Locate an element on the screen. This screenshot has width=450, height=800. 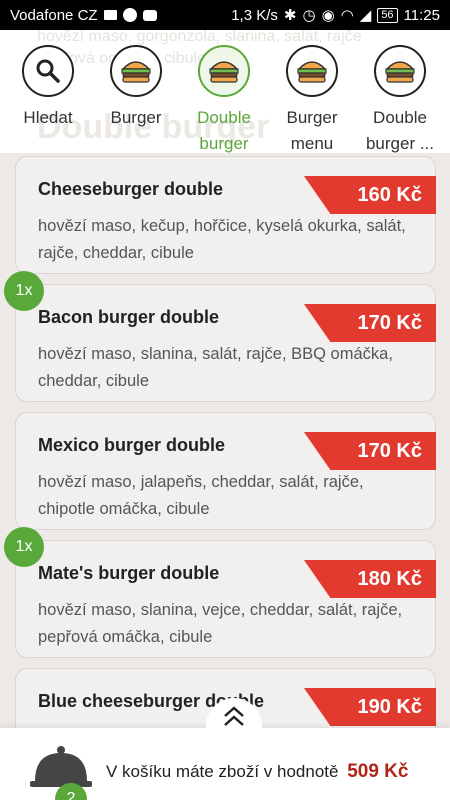
battery-icon: 56 is located at coordinates (387, 15).